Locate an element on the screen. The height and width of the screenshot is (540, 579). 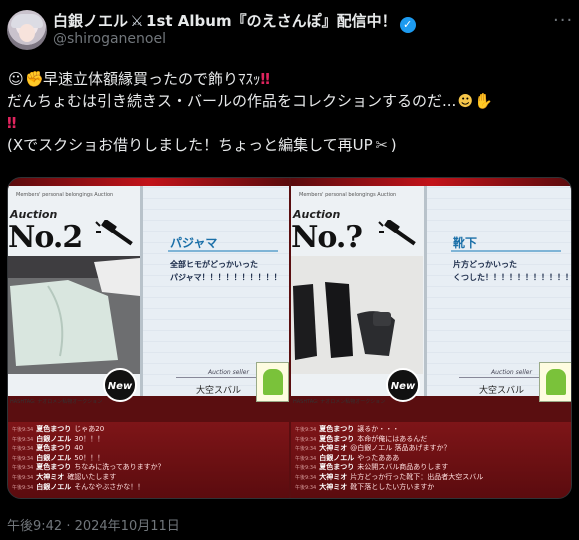
chat-message: 午後9:34 夏色まつり じゃあ20 is located at coordinates (148, 430).